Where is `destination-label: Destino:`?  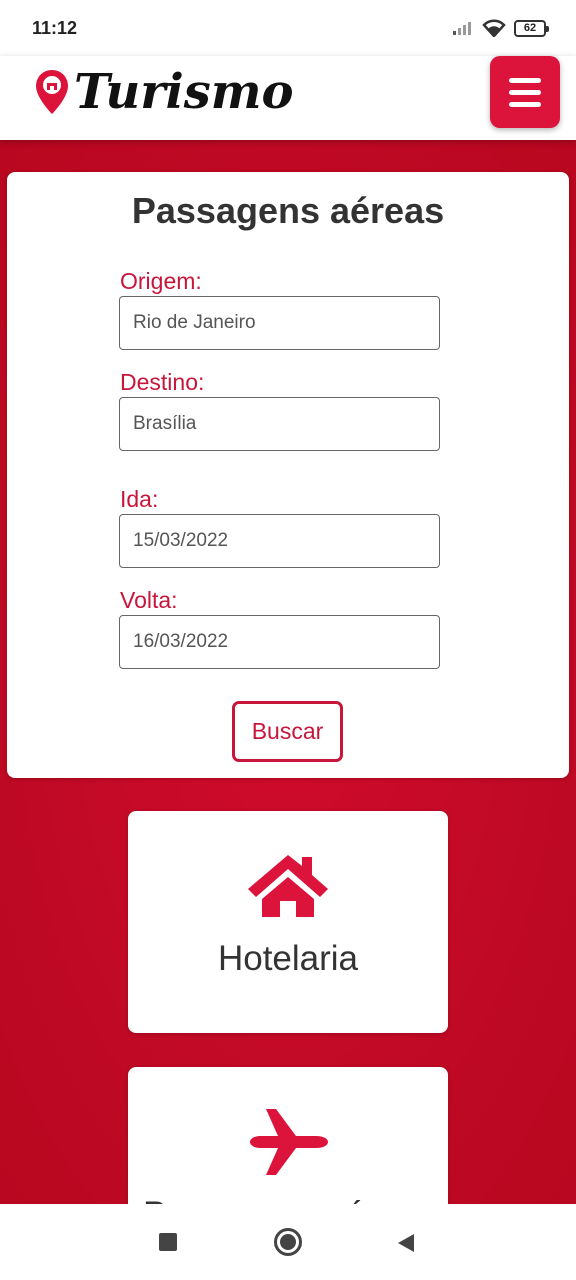 destination-label: Destino: is located at coordinates (162, 382).